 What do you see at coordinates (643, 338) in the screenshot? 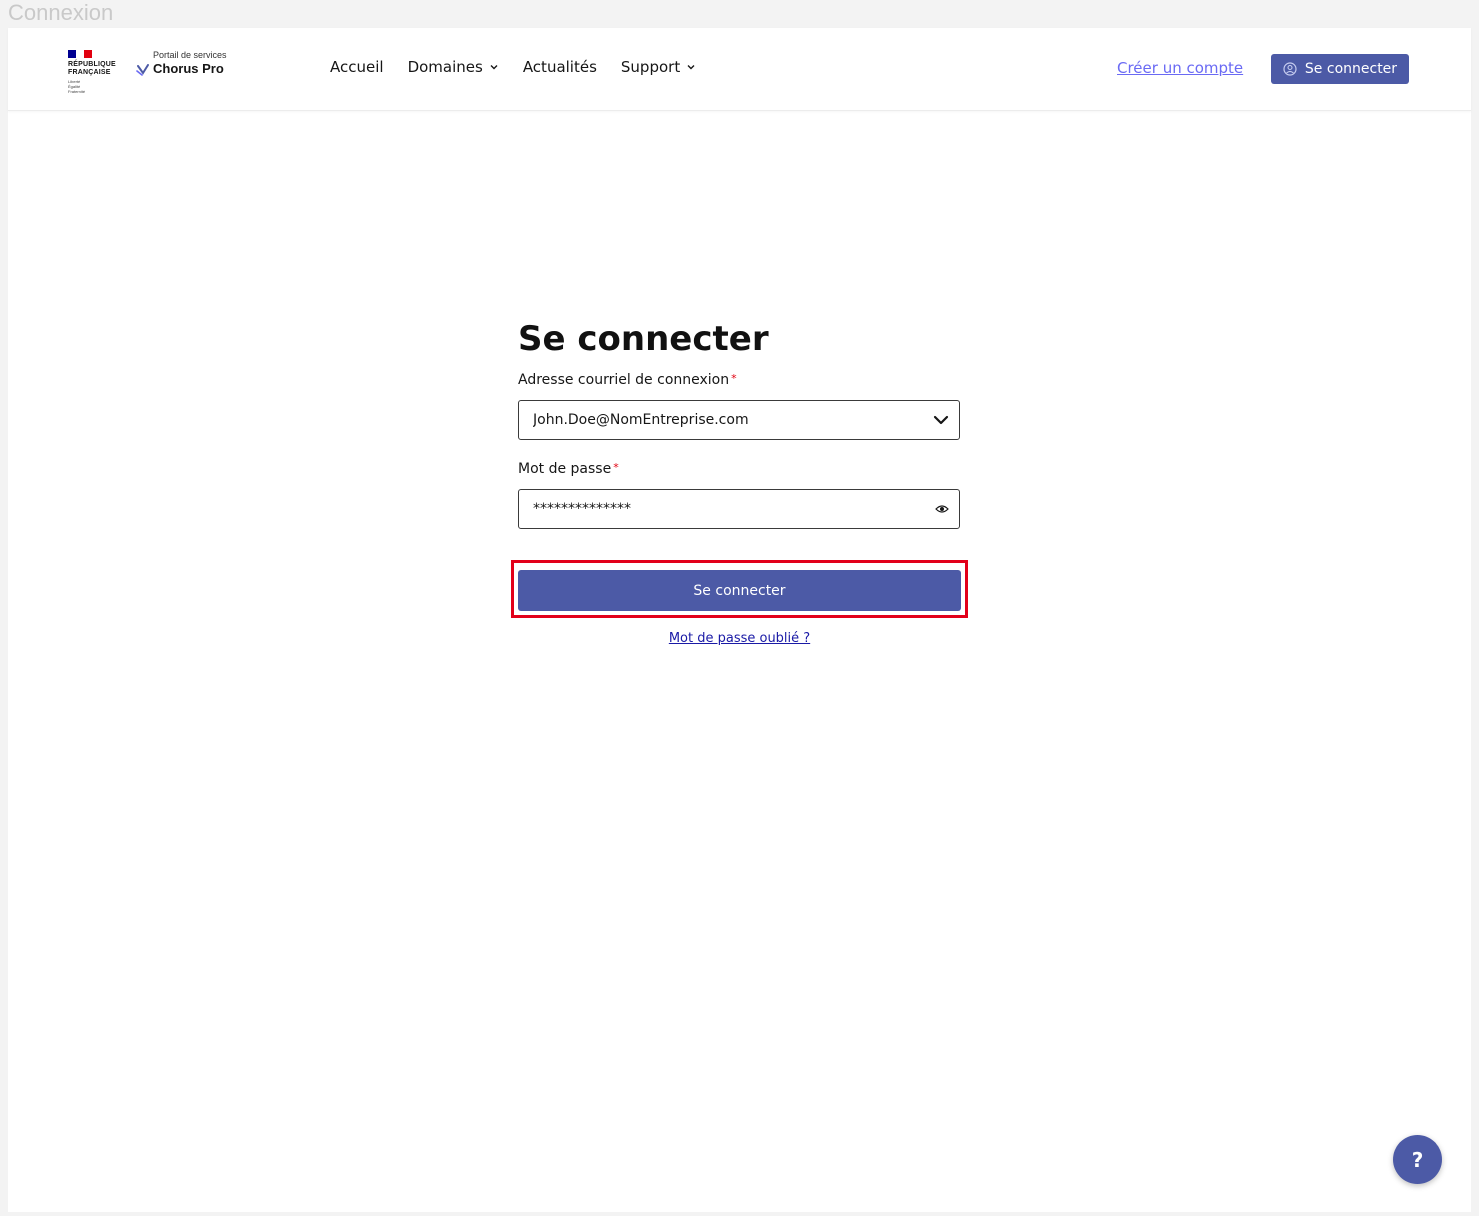
I see `page-title: Se connecter` at bounding box center [643, 338].